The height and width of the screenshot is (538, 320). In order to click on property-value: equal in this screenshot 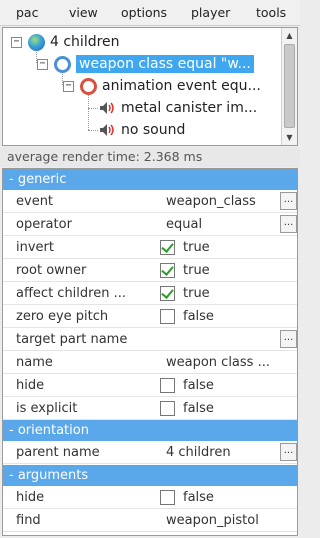, I will do `click(222, 224)`.